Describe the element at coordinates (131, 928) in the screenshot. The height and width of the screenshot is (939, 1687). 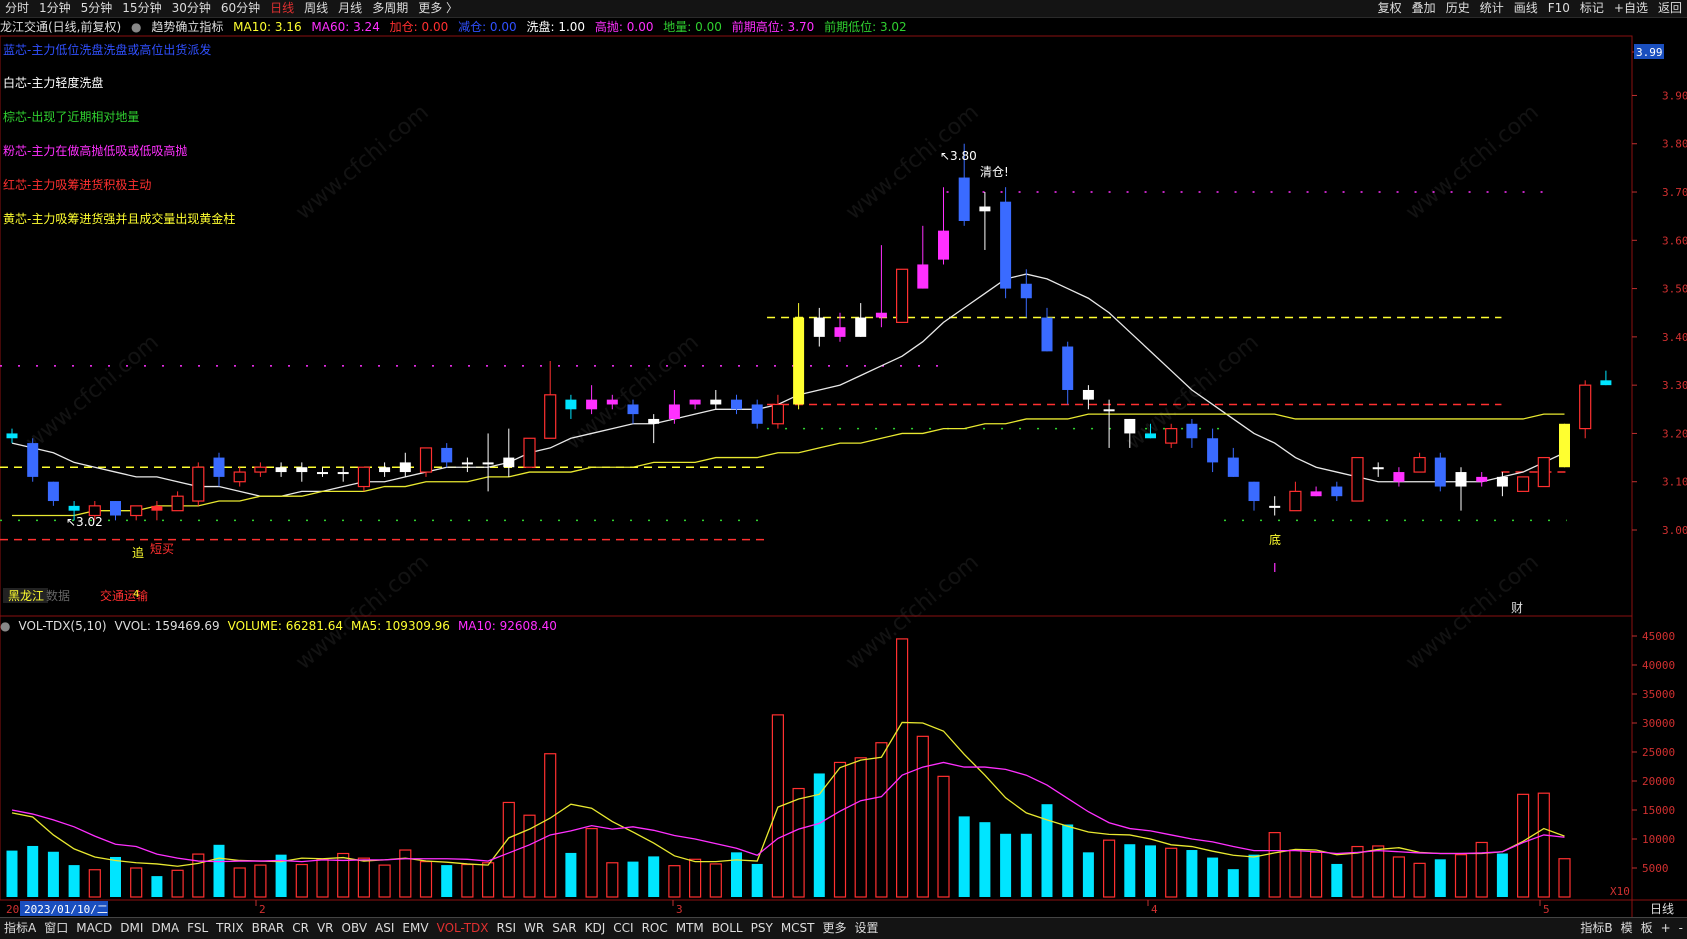
I see `tab-dmi: DMI` at that location.